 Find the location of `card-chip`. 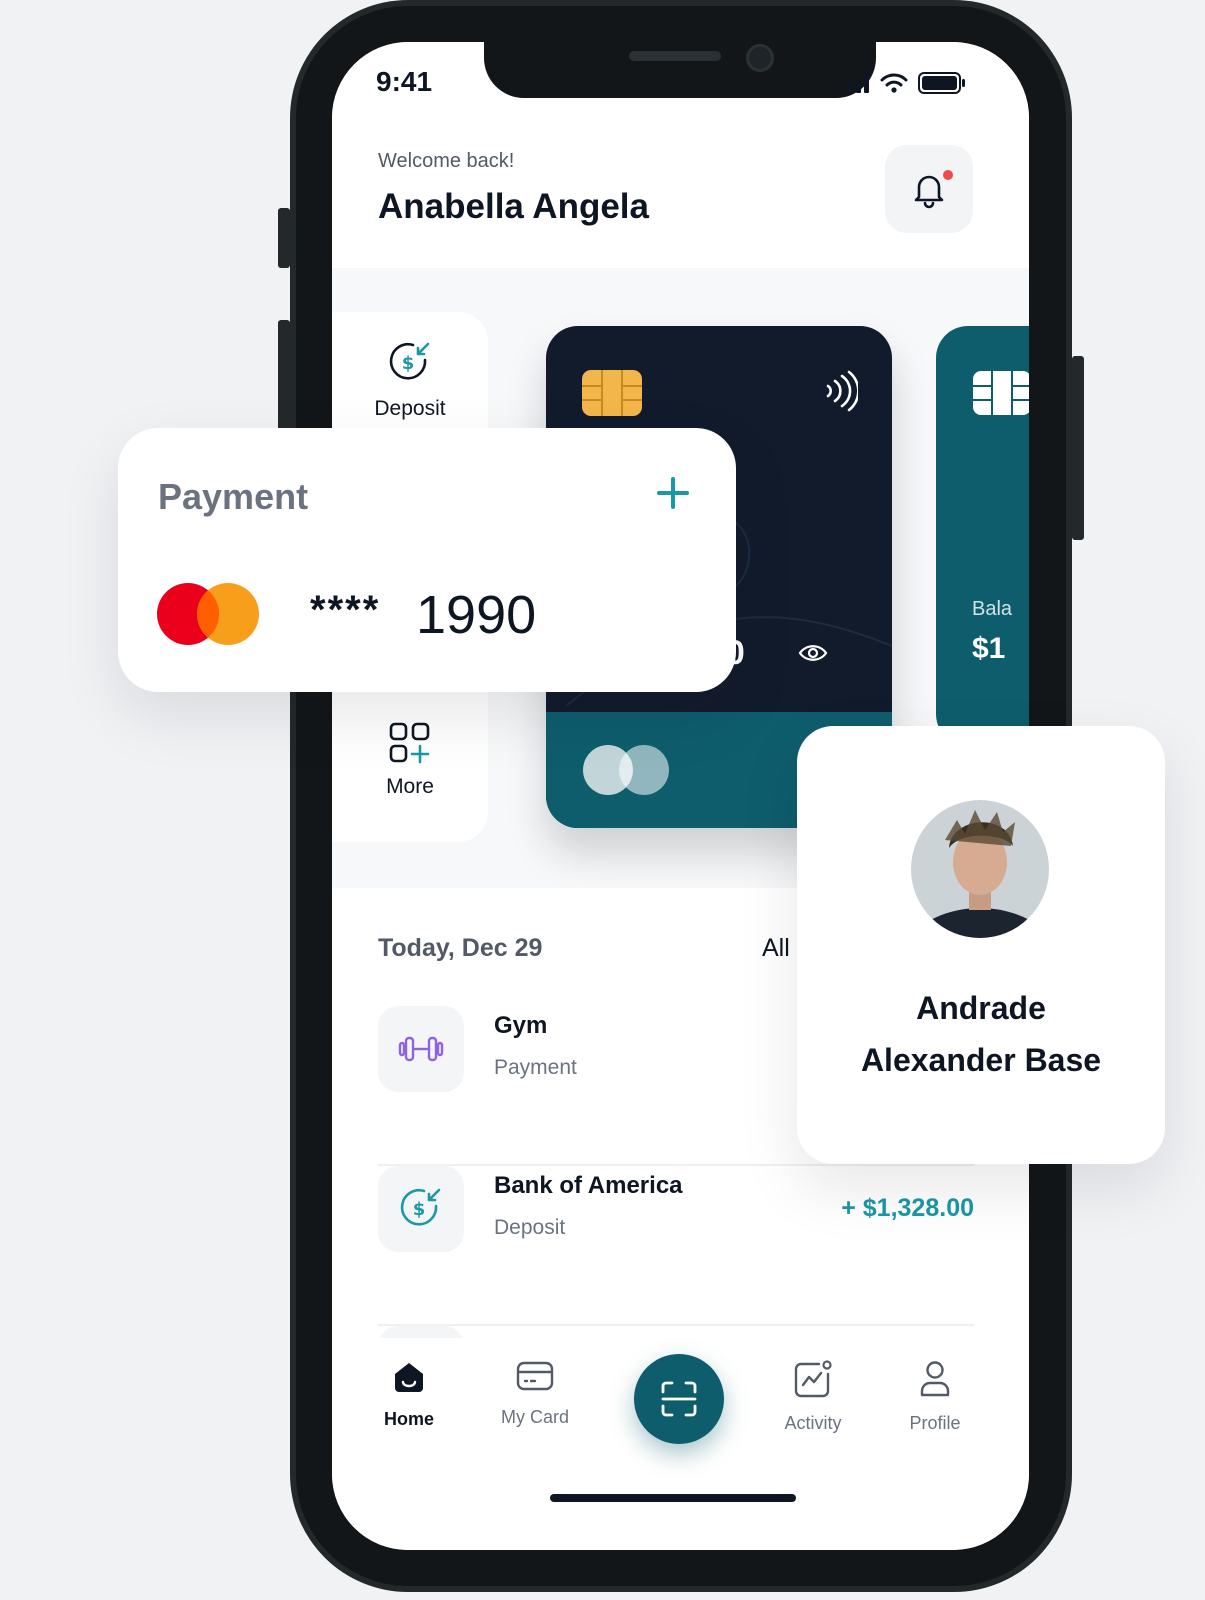

card-chip is located at coordinates (612, 393).